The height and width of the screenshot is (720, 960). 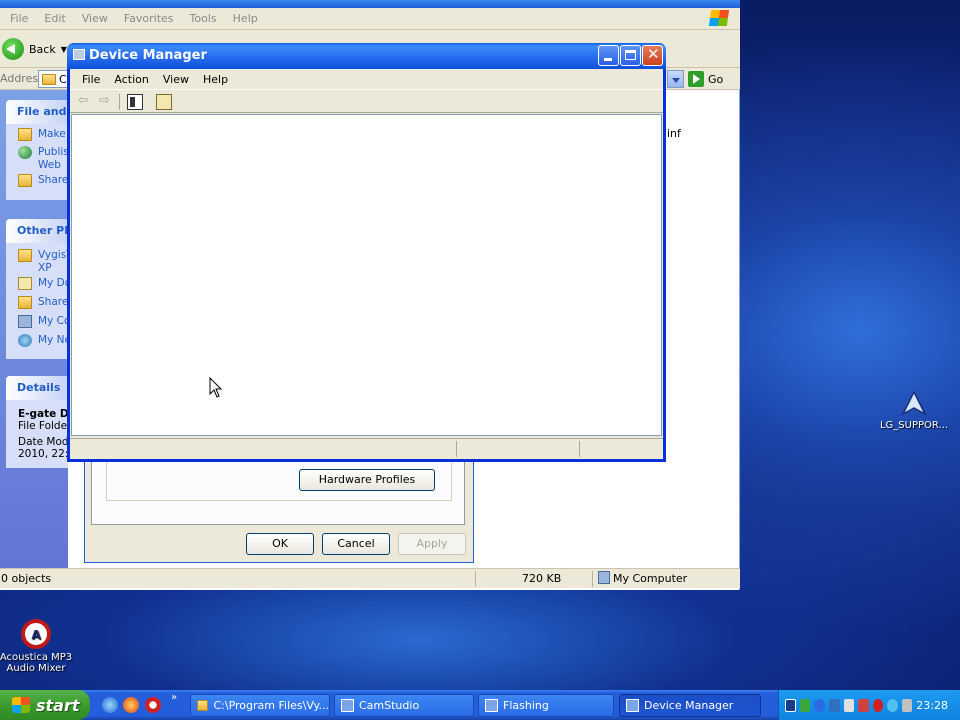 What do you see at coordinates (652, 55) in the screenshot?
I see `close-button: ✕` at bounding box center [652, 55].